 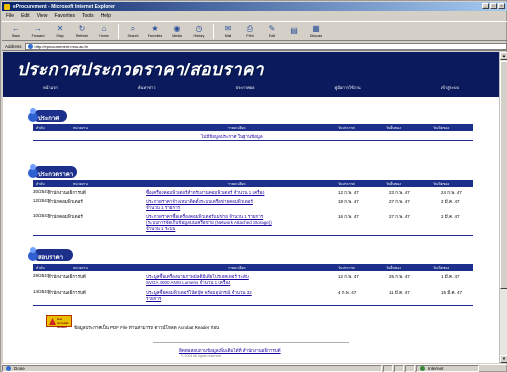 What do you see at coordinates (422, 368) in the screenshot?
I see `internet-globe-icon` at bounding box center [422, 368].